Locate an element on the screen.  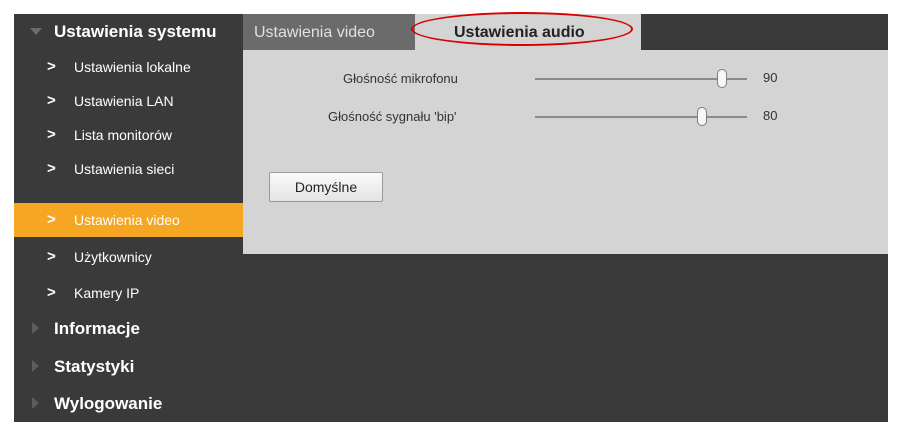
sidebar-section-label: Ustawienia systemu is located at coordinates (135, 31).